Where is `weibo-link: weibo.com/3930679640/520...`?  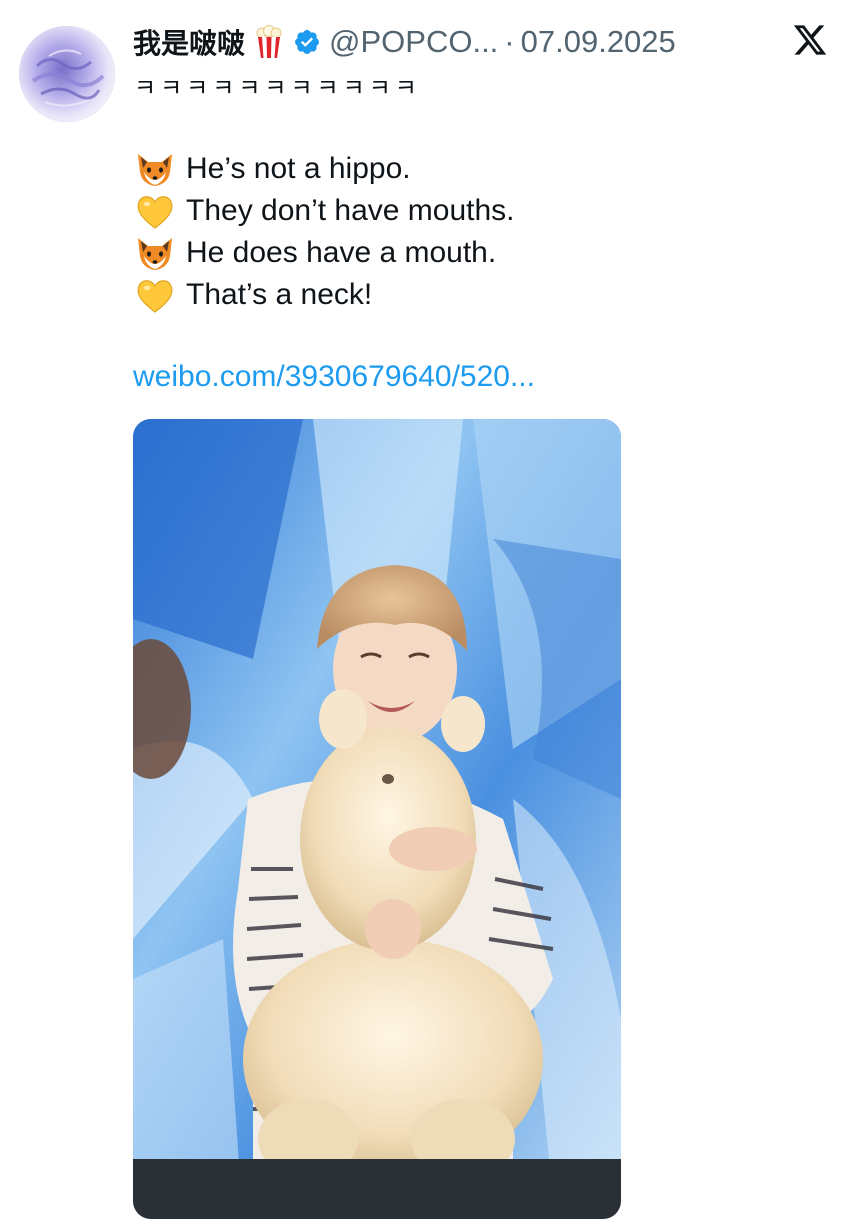
weibo-link: weibo.com/3930679640/520... is located at coordinates (334, 377).